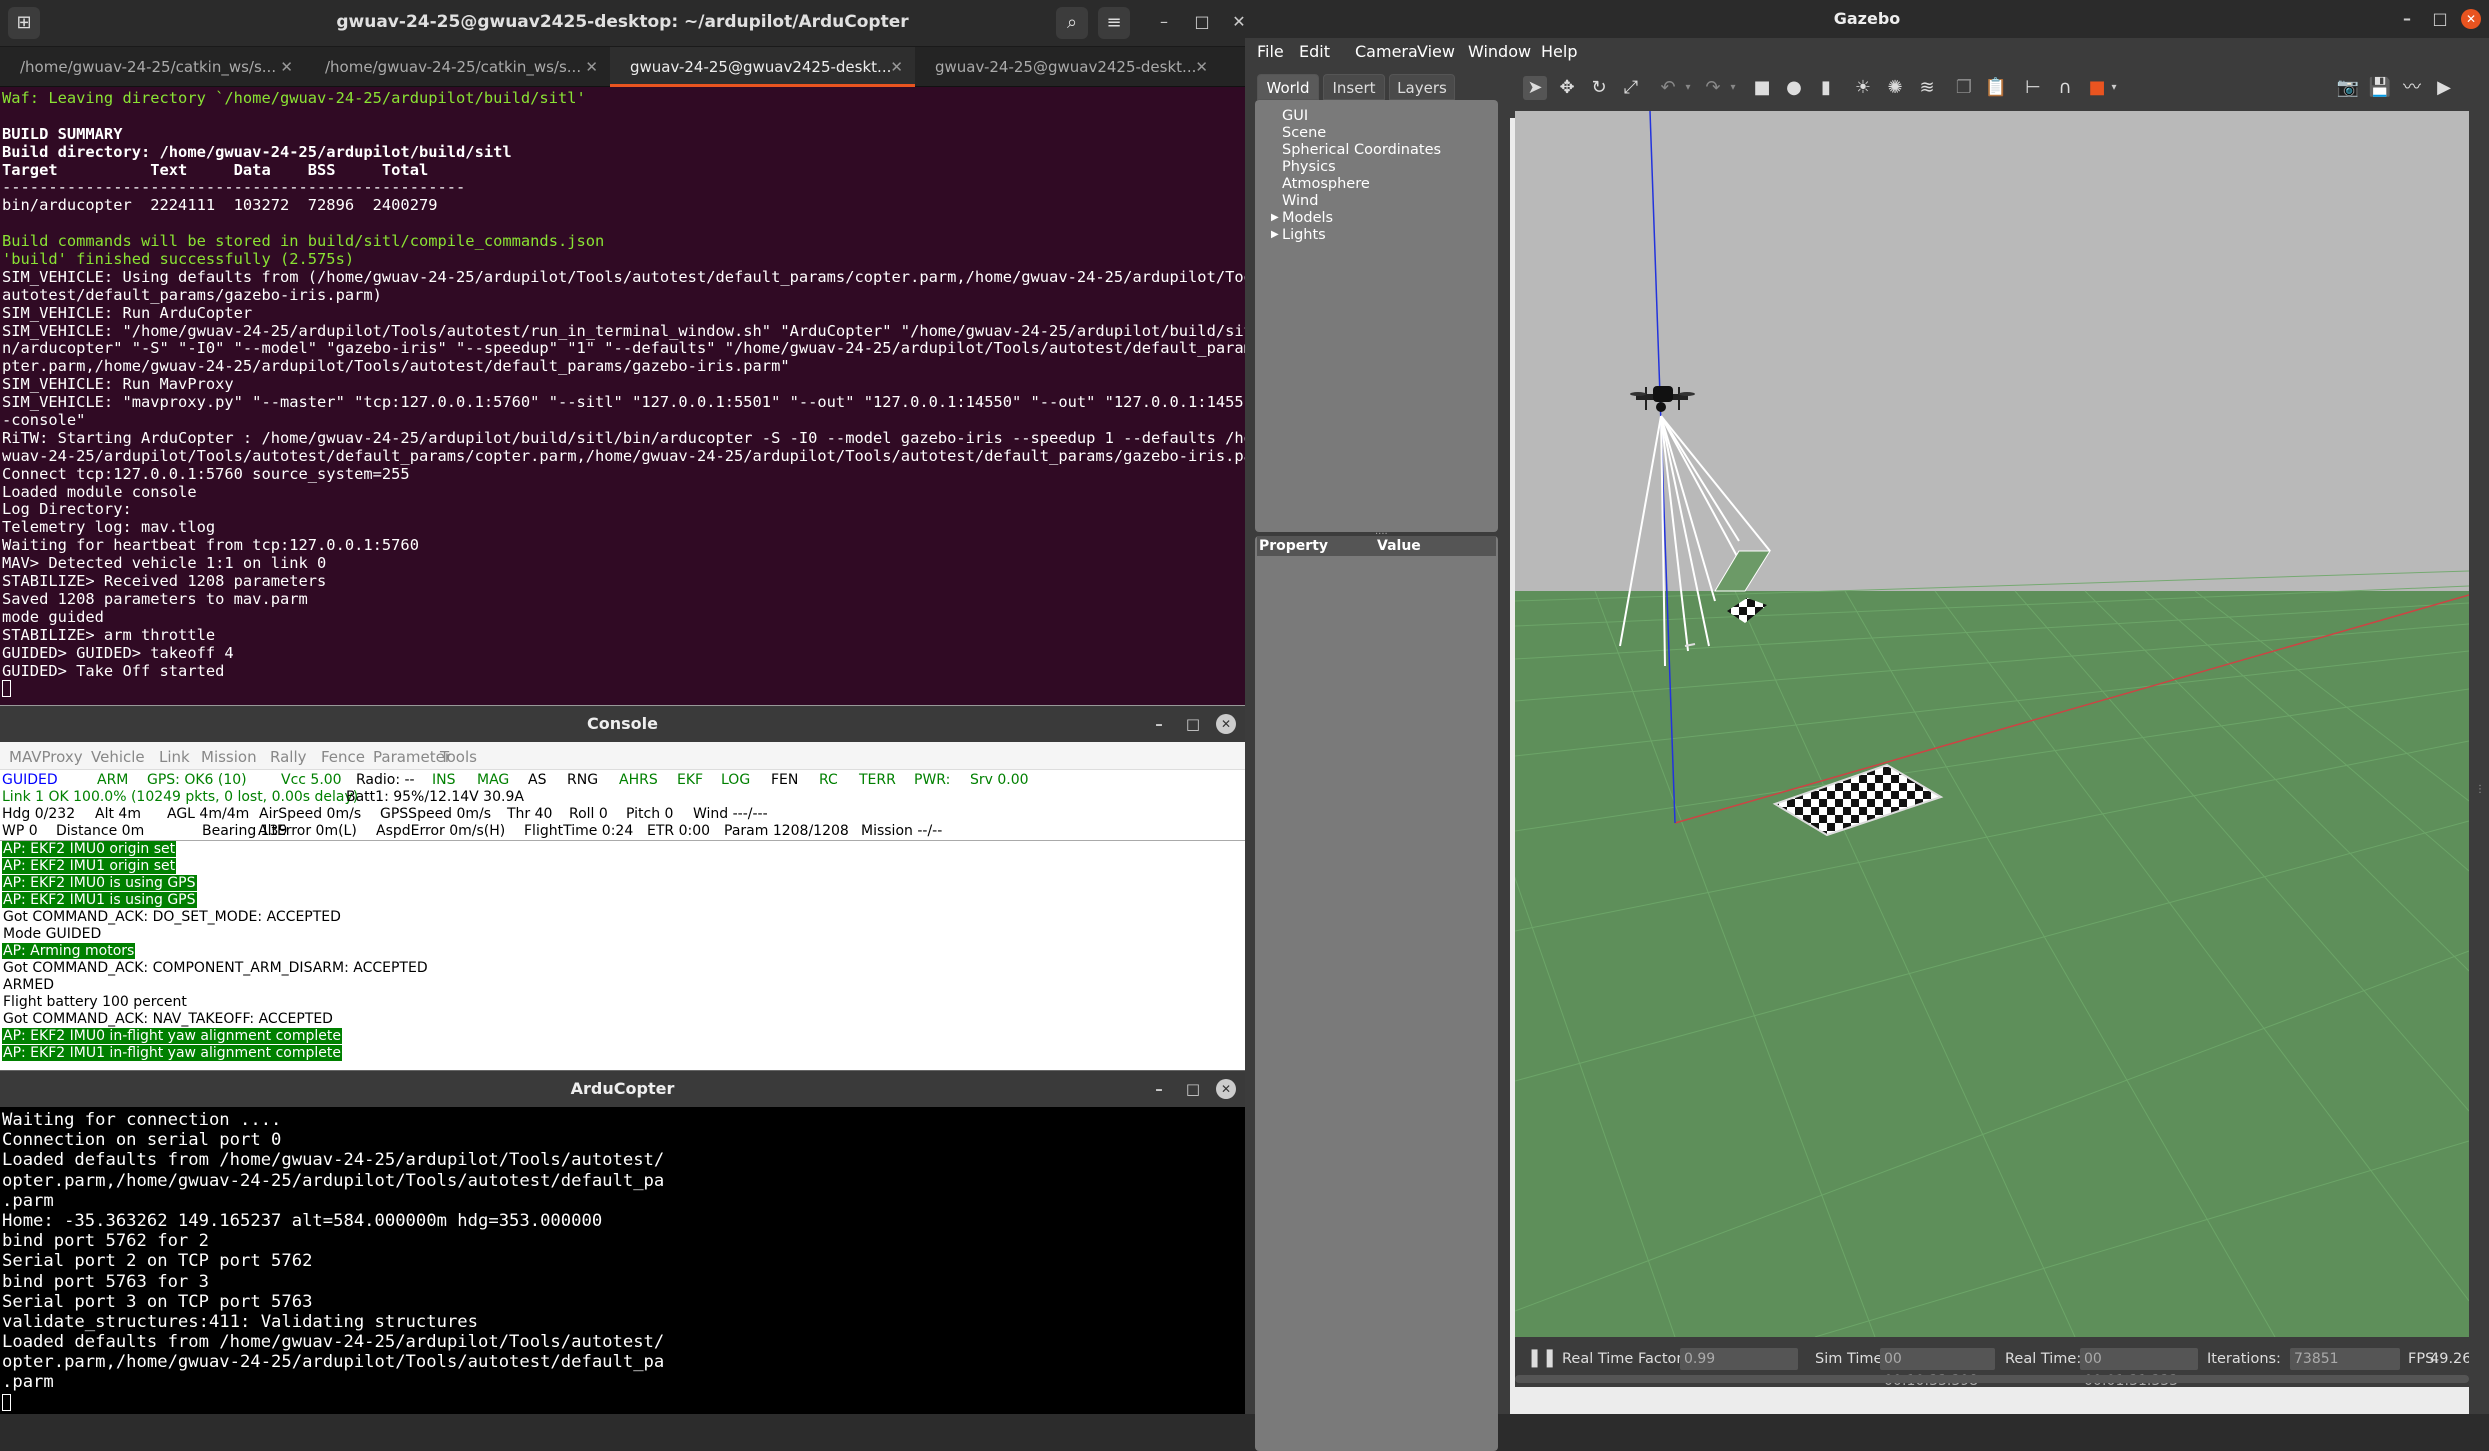 Image resolution: width=2489 pixels, height=1451 pixels. Describe the element at coordinates (1072, 23) in the screenshot. I see `search-icon: ⌕` at that location.